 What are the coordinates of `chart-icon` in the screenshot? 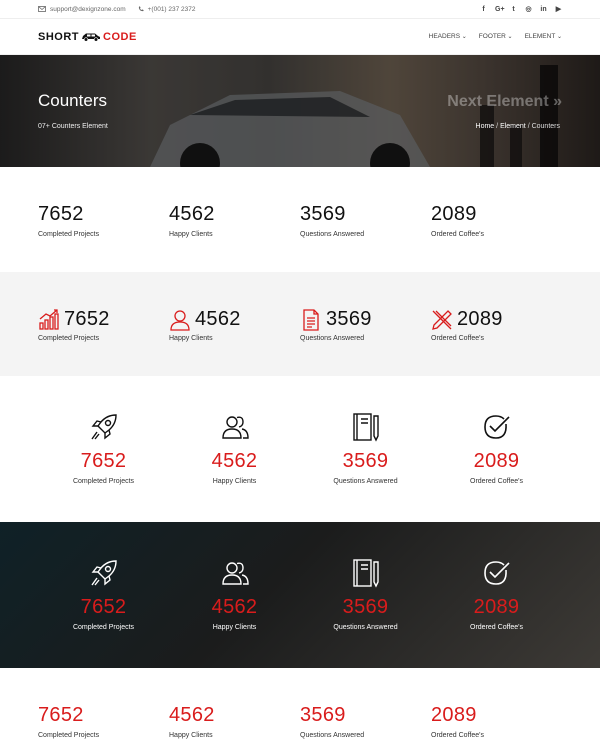 It's located at (49, 319).